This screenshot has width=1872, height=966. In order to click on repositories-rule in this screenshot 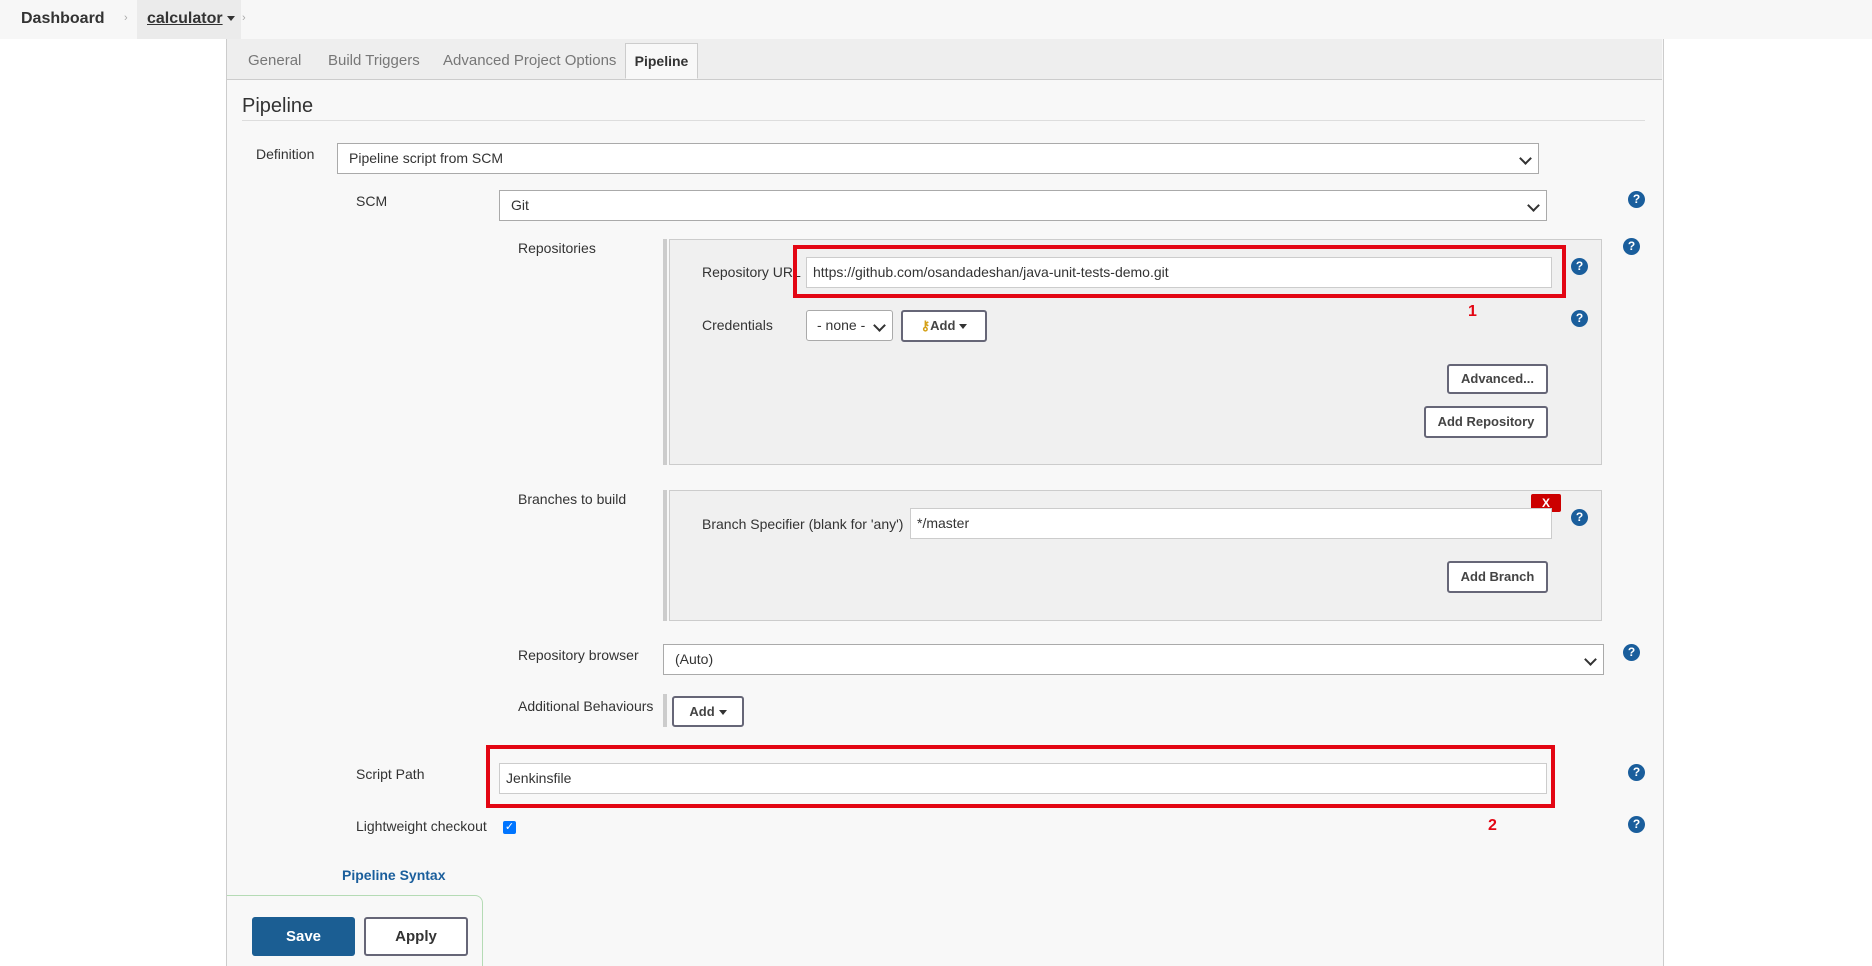, I will do `click(665, 352)`.